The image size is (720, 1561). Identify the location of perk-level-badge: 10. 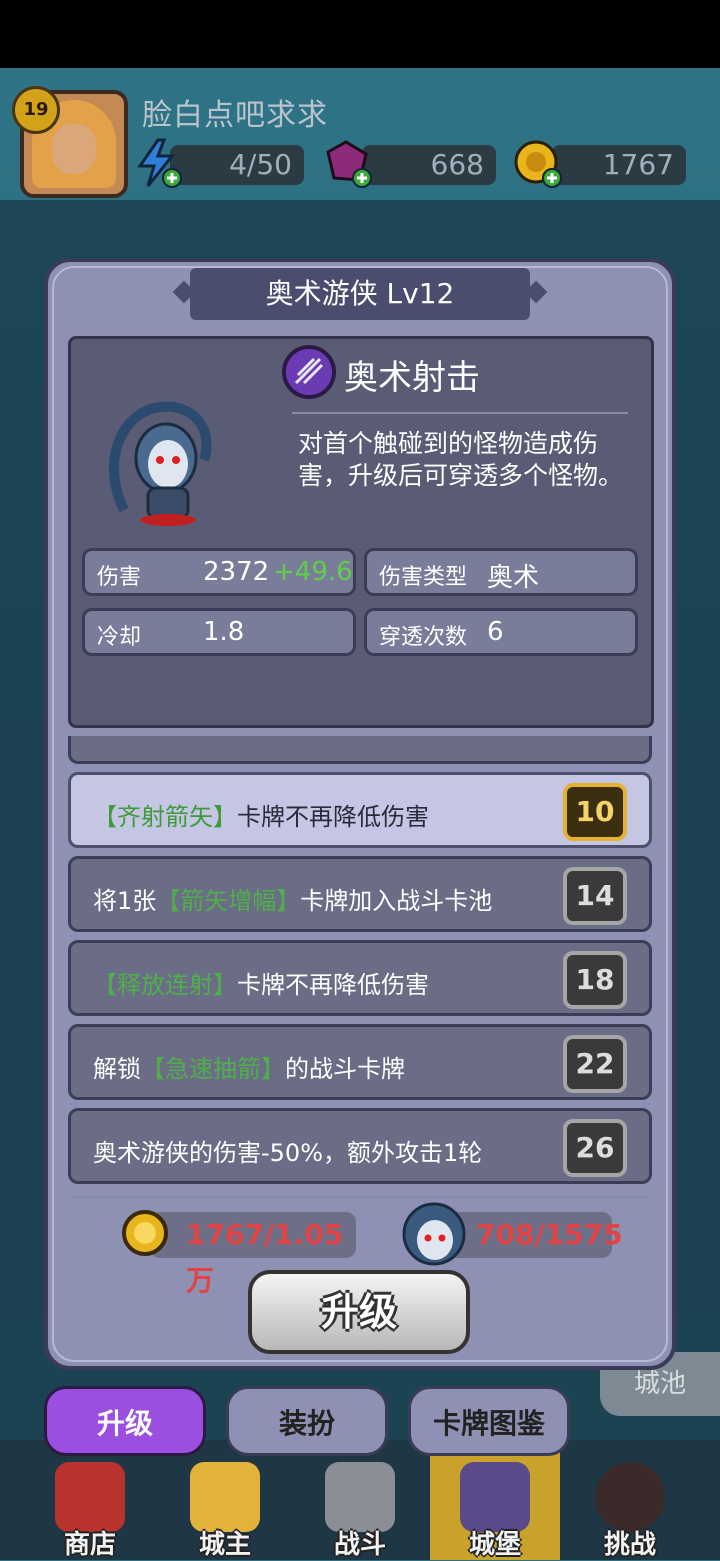
(595, 812).